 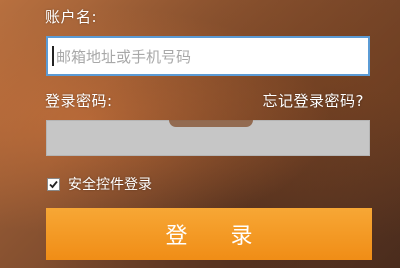 What do you see at coordinates (110, 185) in the screenshot?
I see `secure-control-label: 安全控件登录` at bounding box center [110, 185].